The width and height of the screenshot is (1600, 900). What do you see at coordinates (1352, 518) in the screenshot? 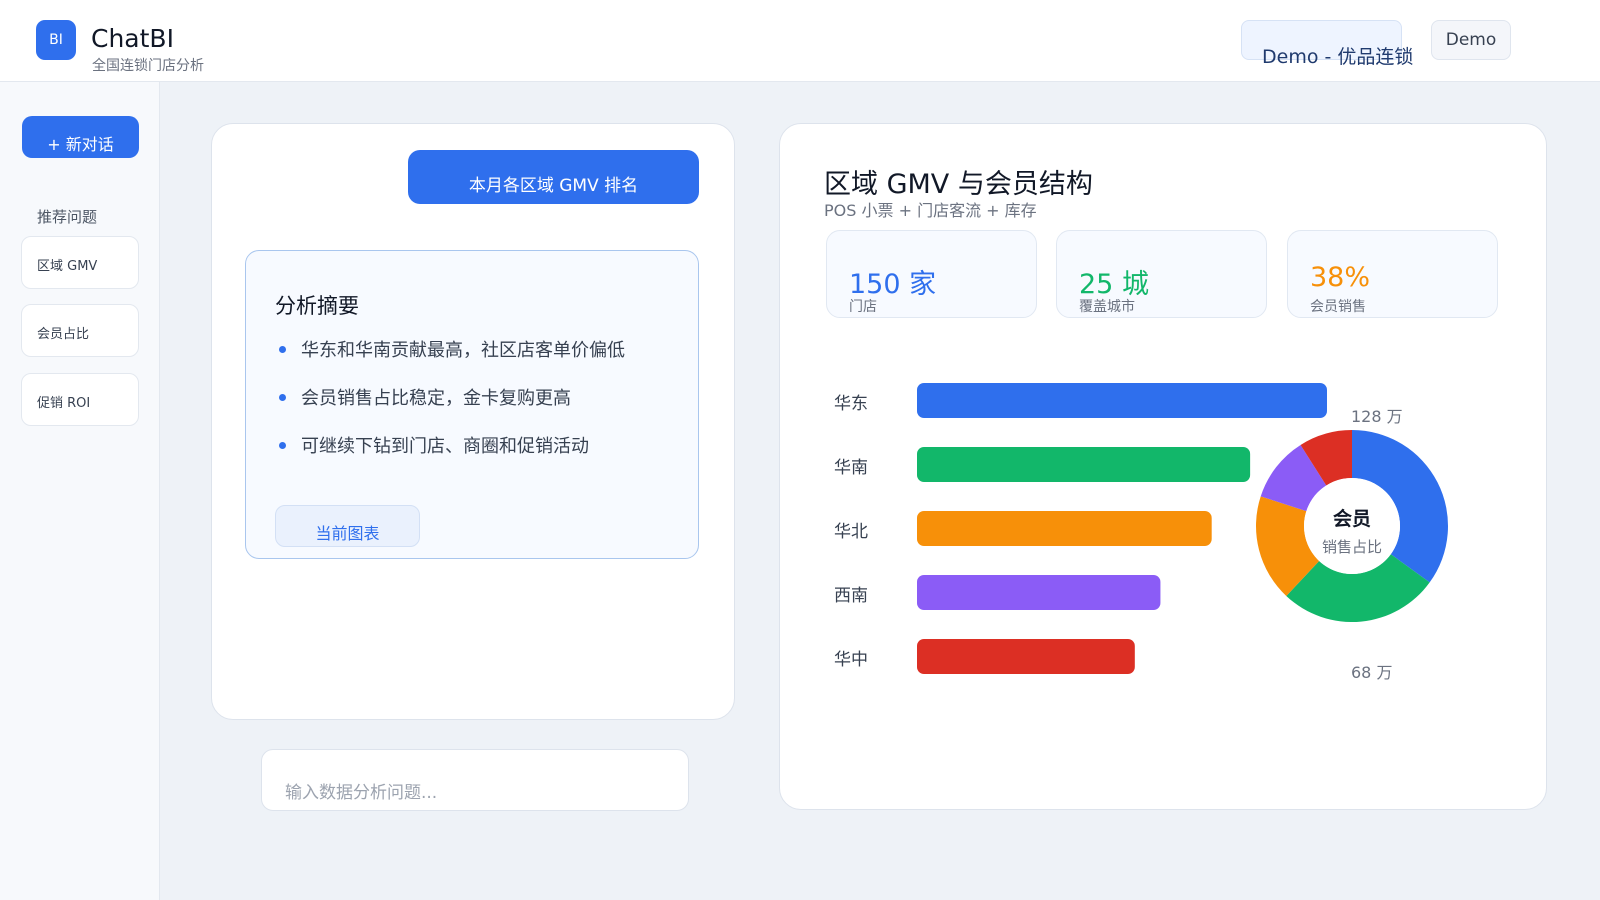
I see `donut-center-title: 会员` at bounding box center [1352, 518].